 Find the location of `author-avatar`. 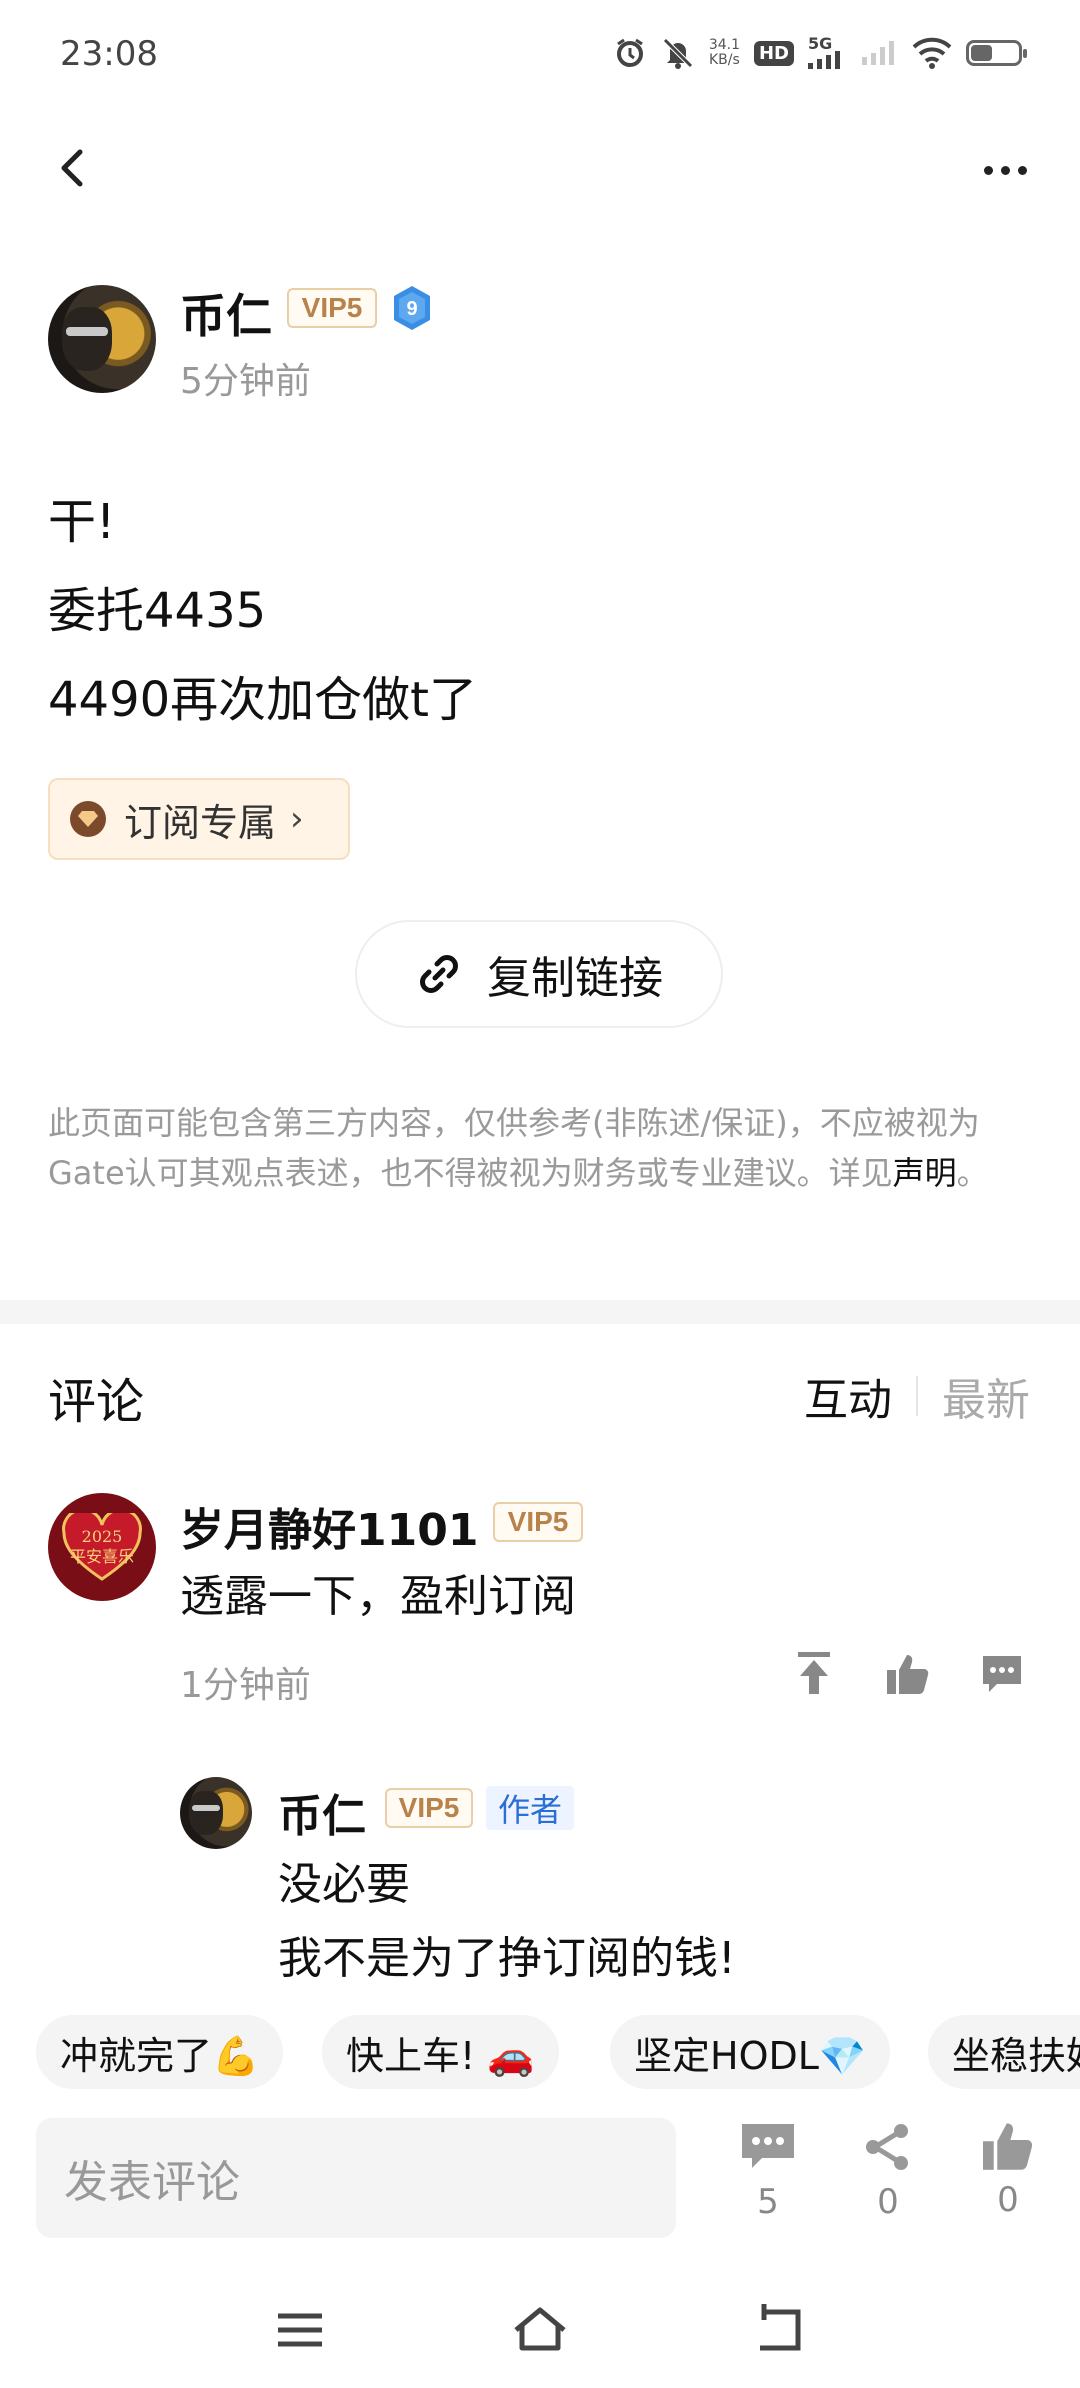

author-avatar is located at coordinates (102, 339).